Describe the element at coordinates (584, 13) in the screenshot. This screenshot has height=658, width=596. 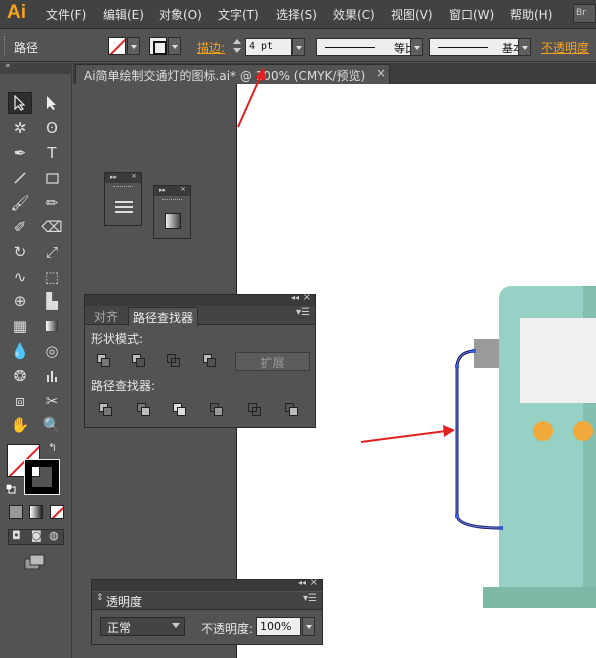
I see `bridge-button: Br` at that location.